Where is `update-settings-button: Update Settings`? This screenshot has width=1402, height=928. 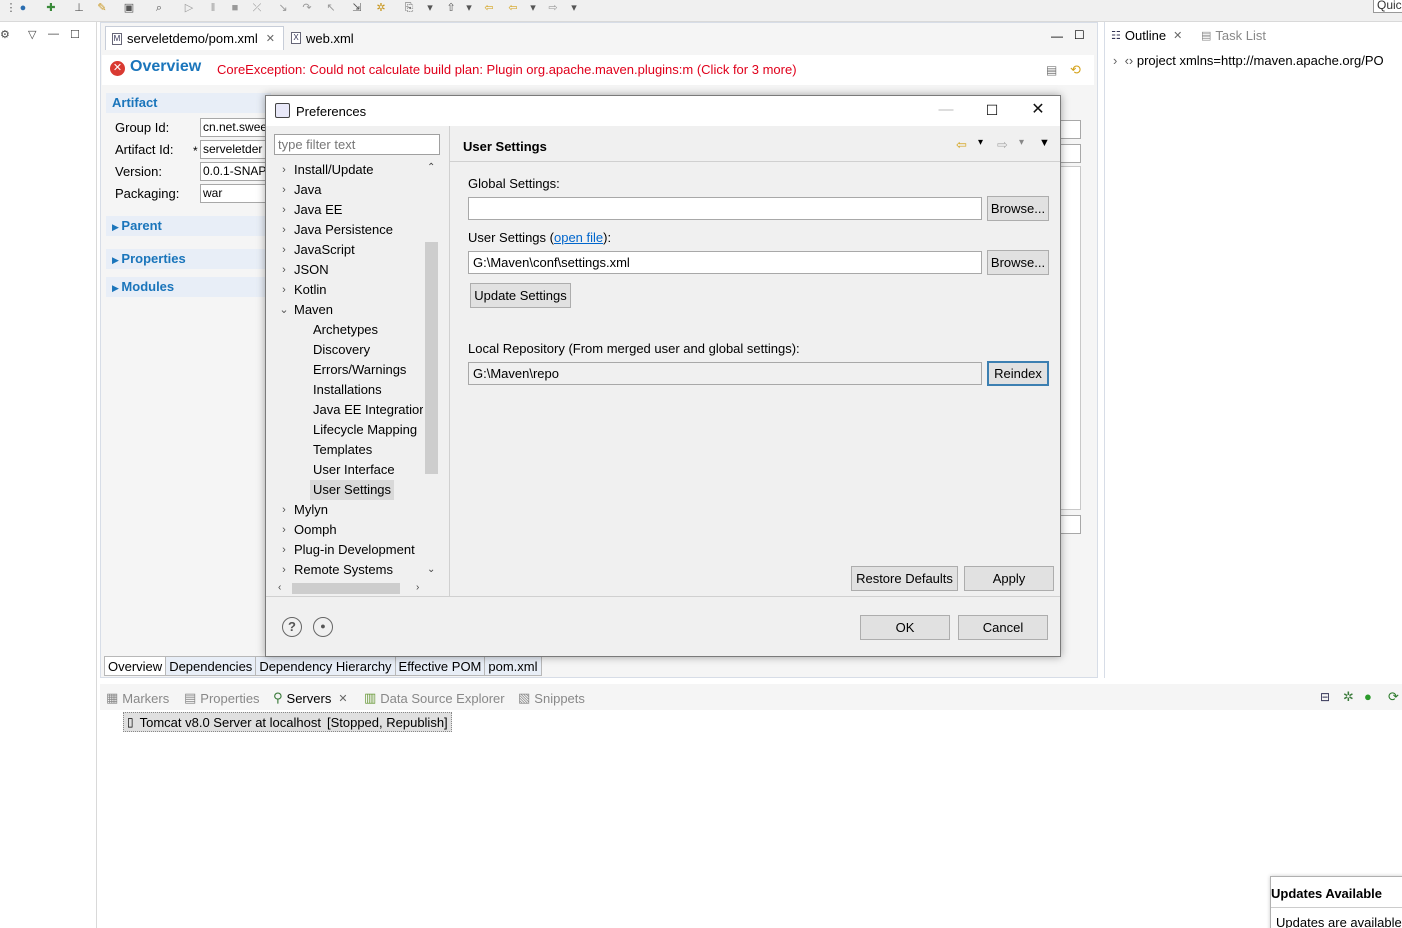
update-settings-button: Update Settings is located at coordinates (520, 295).